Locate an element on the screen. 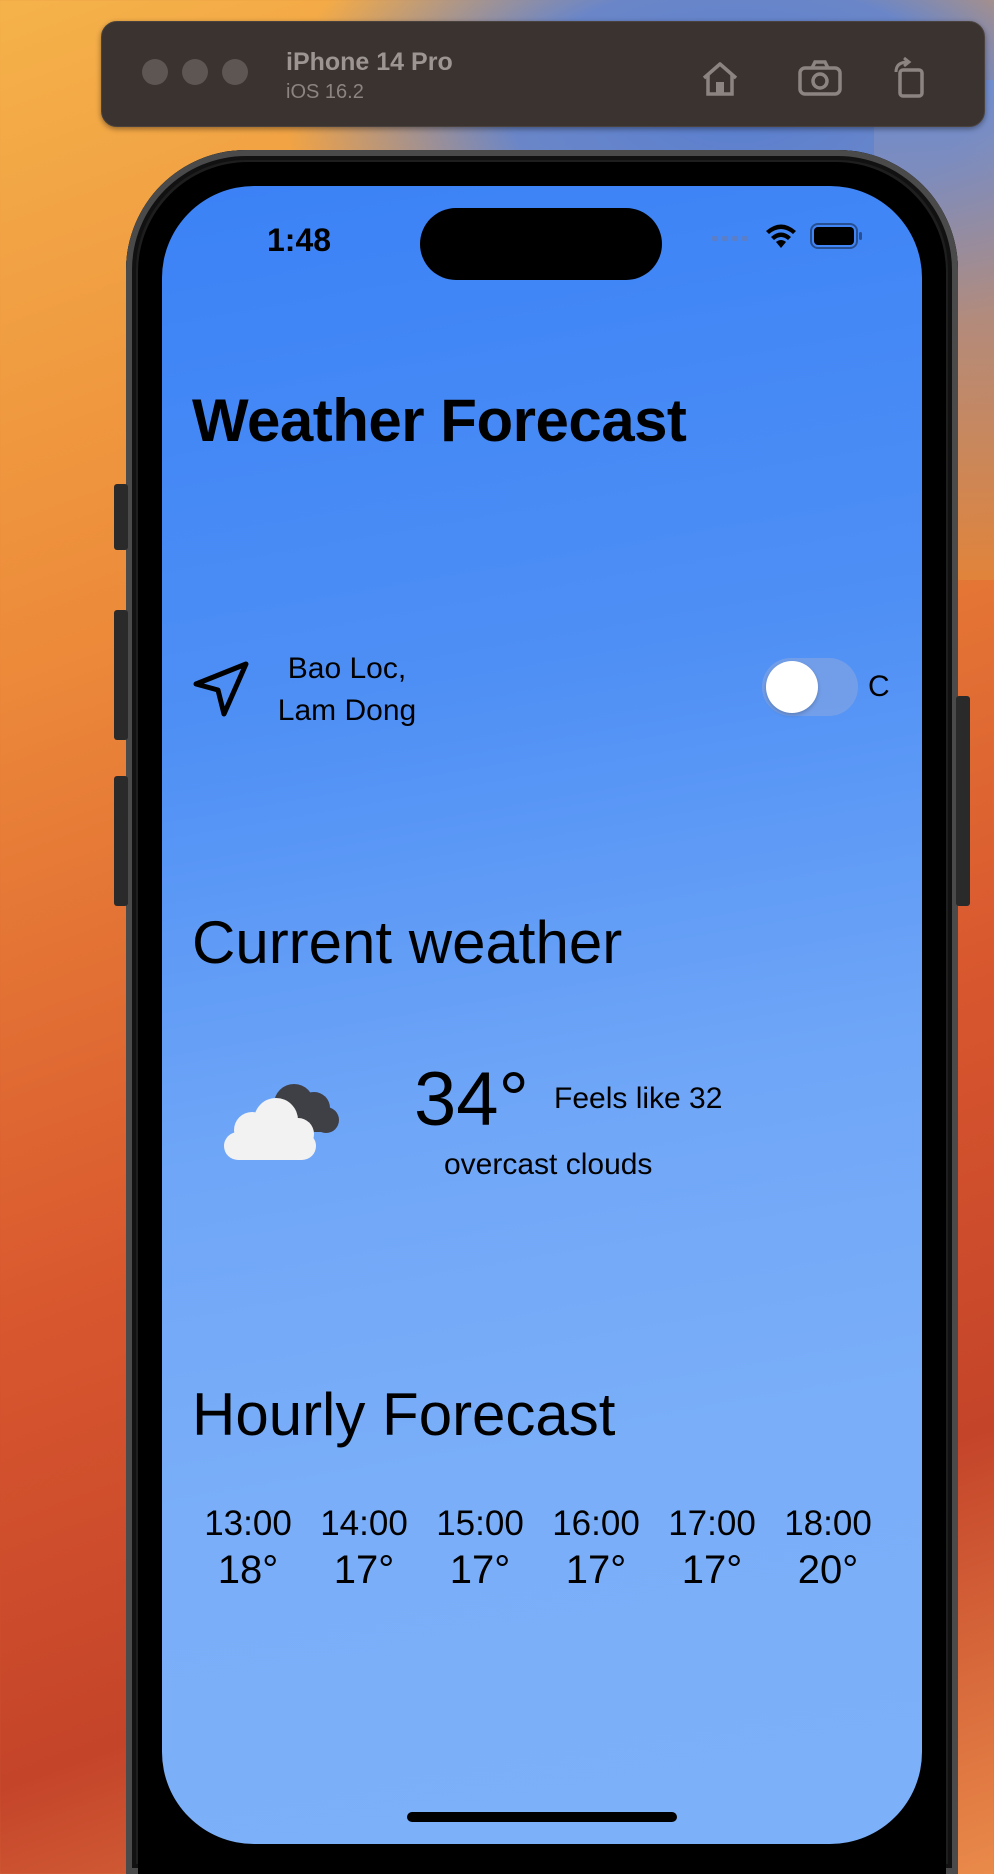 This screenshot has width=994, height=1874. hourly-item: 16:00 17° is located at coordinates (596, 1548).